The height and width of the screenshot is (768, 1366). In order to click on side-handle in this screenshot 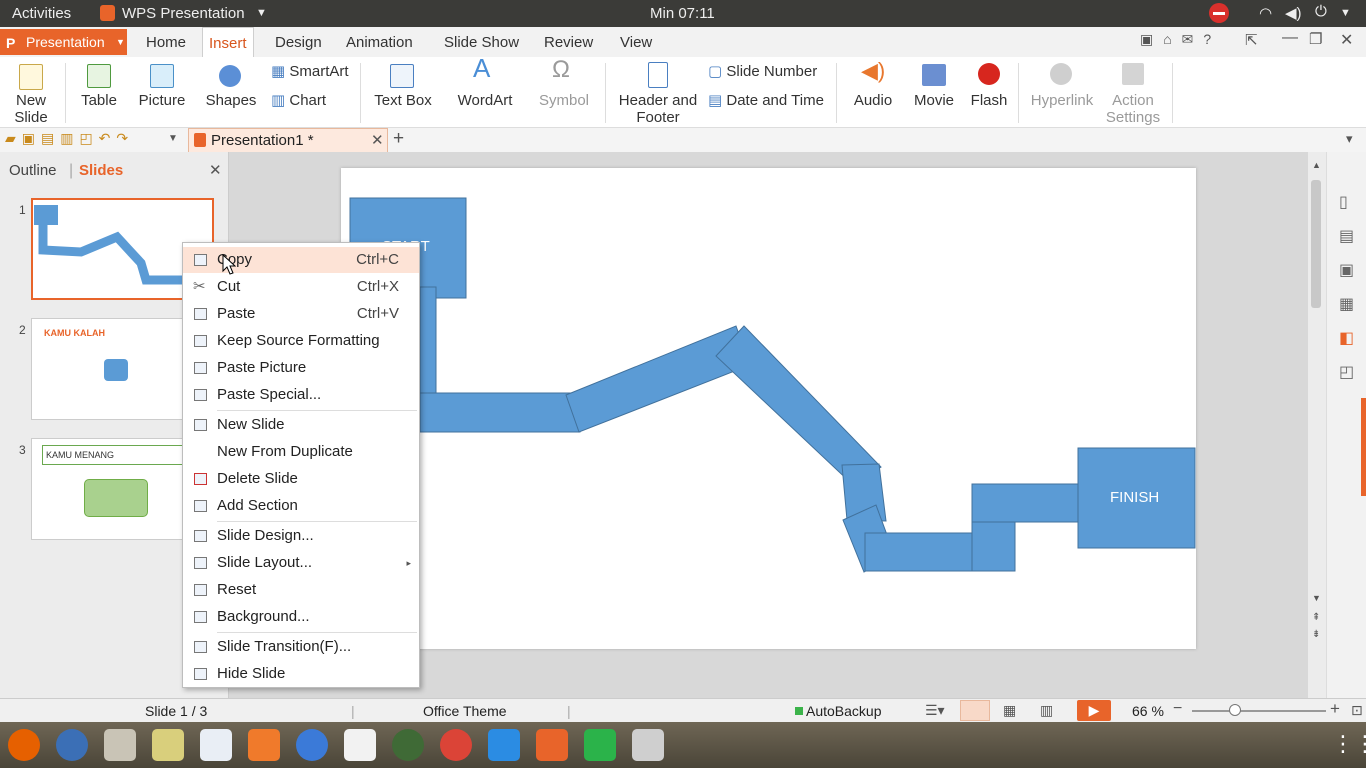, I will do `click(1363, 447)`.